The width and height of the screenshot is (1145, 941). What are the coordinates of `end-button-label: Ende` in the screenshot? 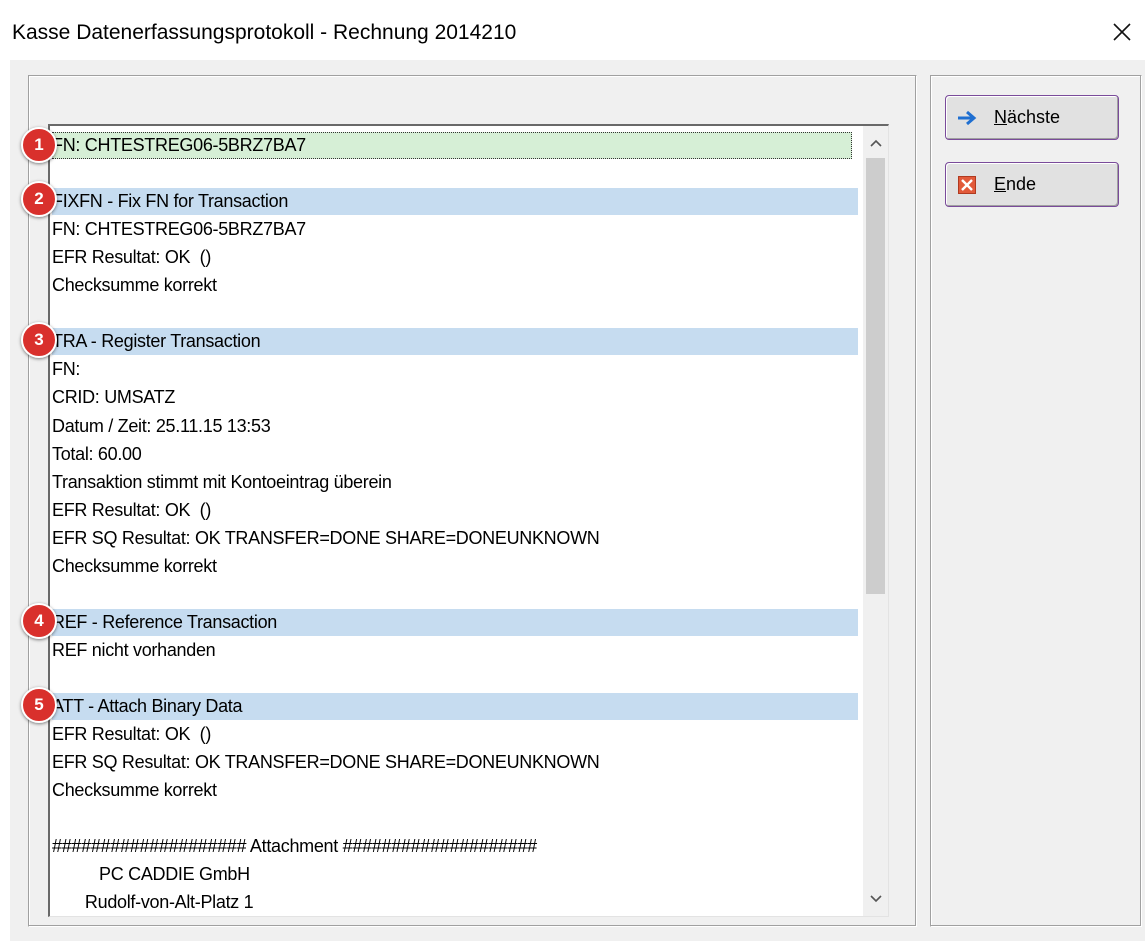 It's located at (1015, 184).